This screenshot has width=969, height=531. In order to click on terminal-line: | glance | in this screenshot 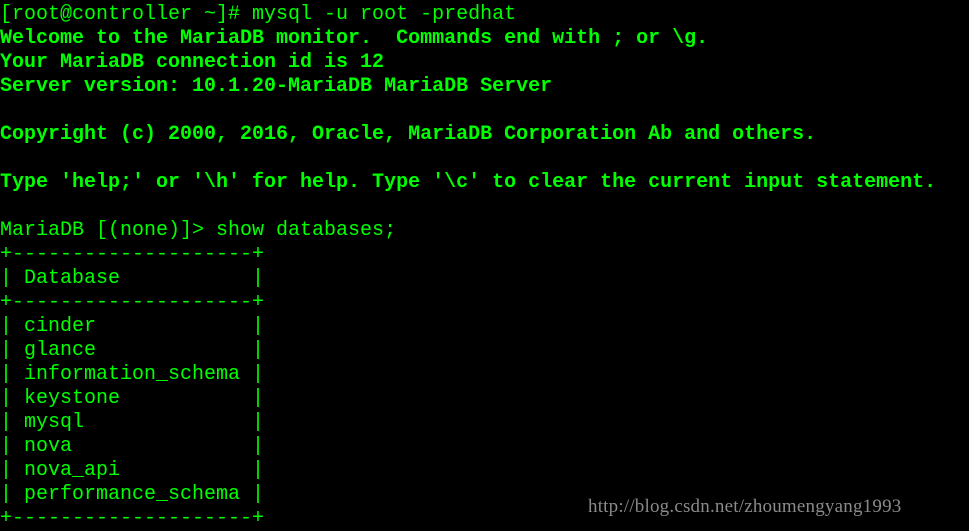, I will do `click(132, 350)`.